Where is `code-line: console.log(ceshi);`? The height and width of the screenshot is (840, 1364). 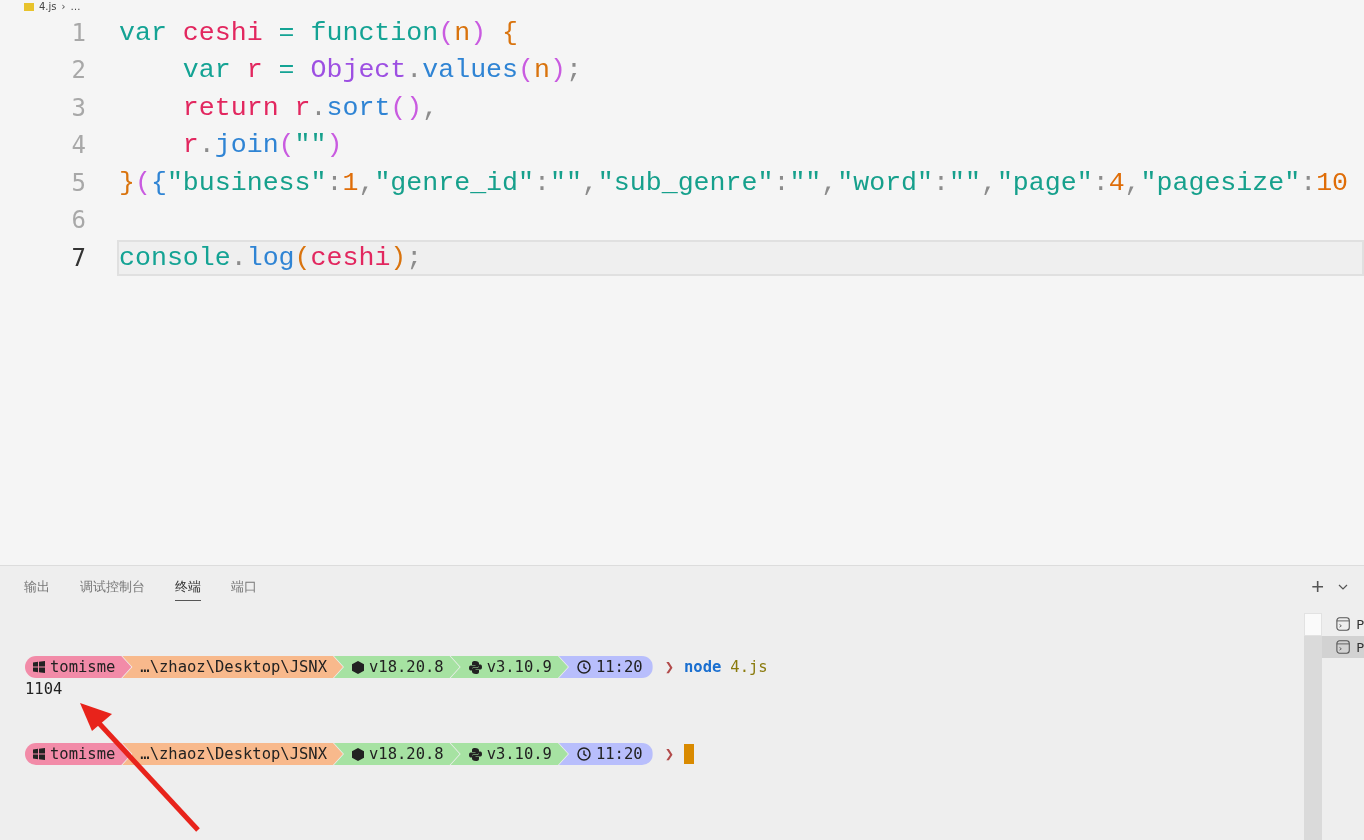 code-line: console.log(ceshi); is located at coordinates (271, 257).